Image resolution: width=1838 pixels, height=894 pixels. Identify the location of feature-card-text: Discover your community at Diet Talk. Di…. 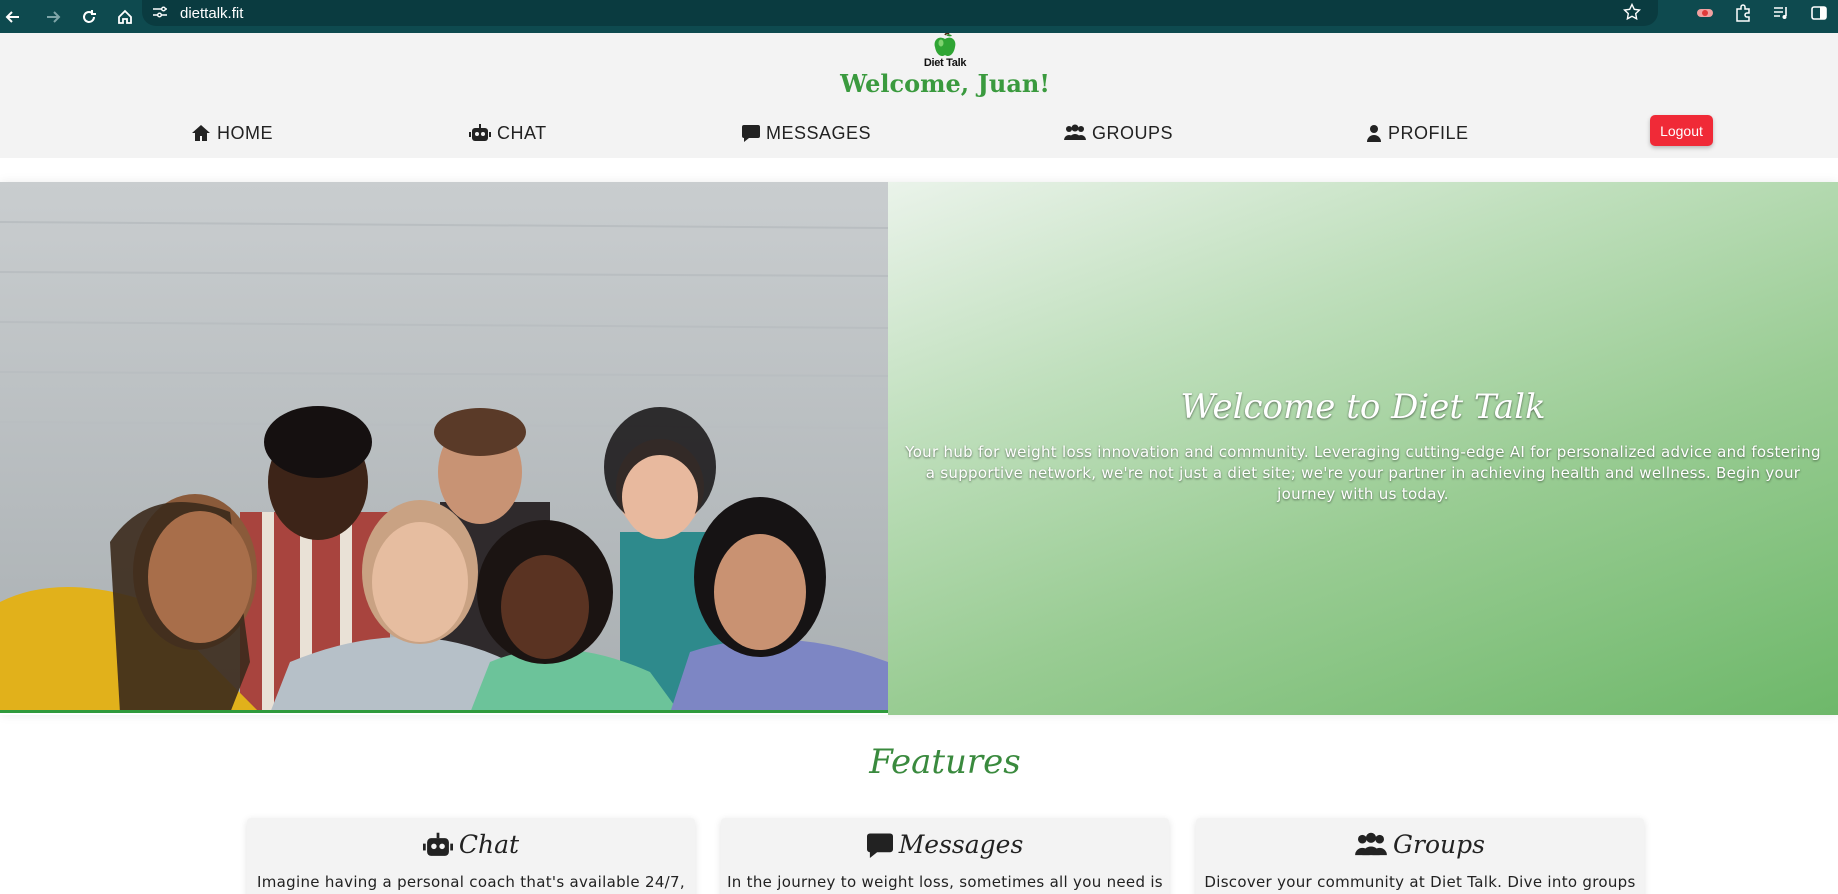
(1420, 882).